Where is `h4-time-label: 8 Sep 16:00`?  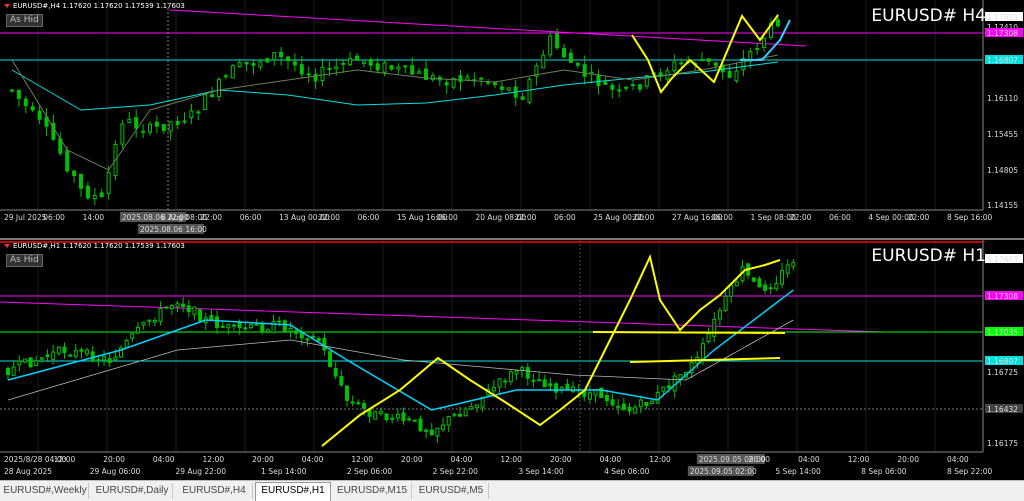
h4-time-label: 8 Sep 16:00 is located at coordinates (970, 217).